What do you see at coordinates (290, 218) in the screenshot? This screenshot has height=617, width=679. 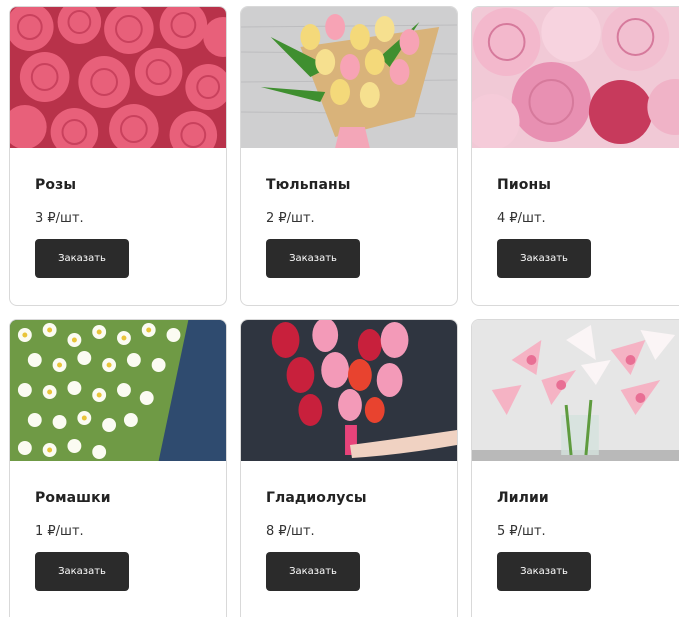 I see `product-price: 2 ₽/шт.` at bounding box center [290, 218].